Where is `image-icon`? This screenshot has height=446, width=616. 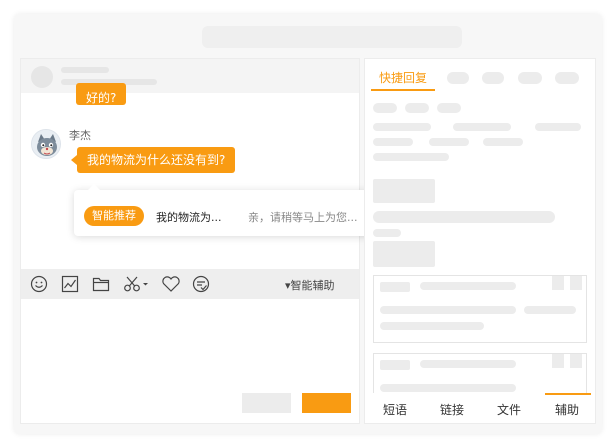 image-icon is located at coordinates (70, 284).